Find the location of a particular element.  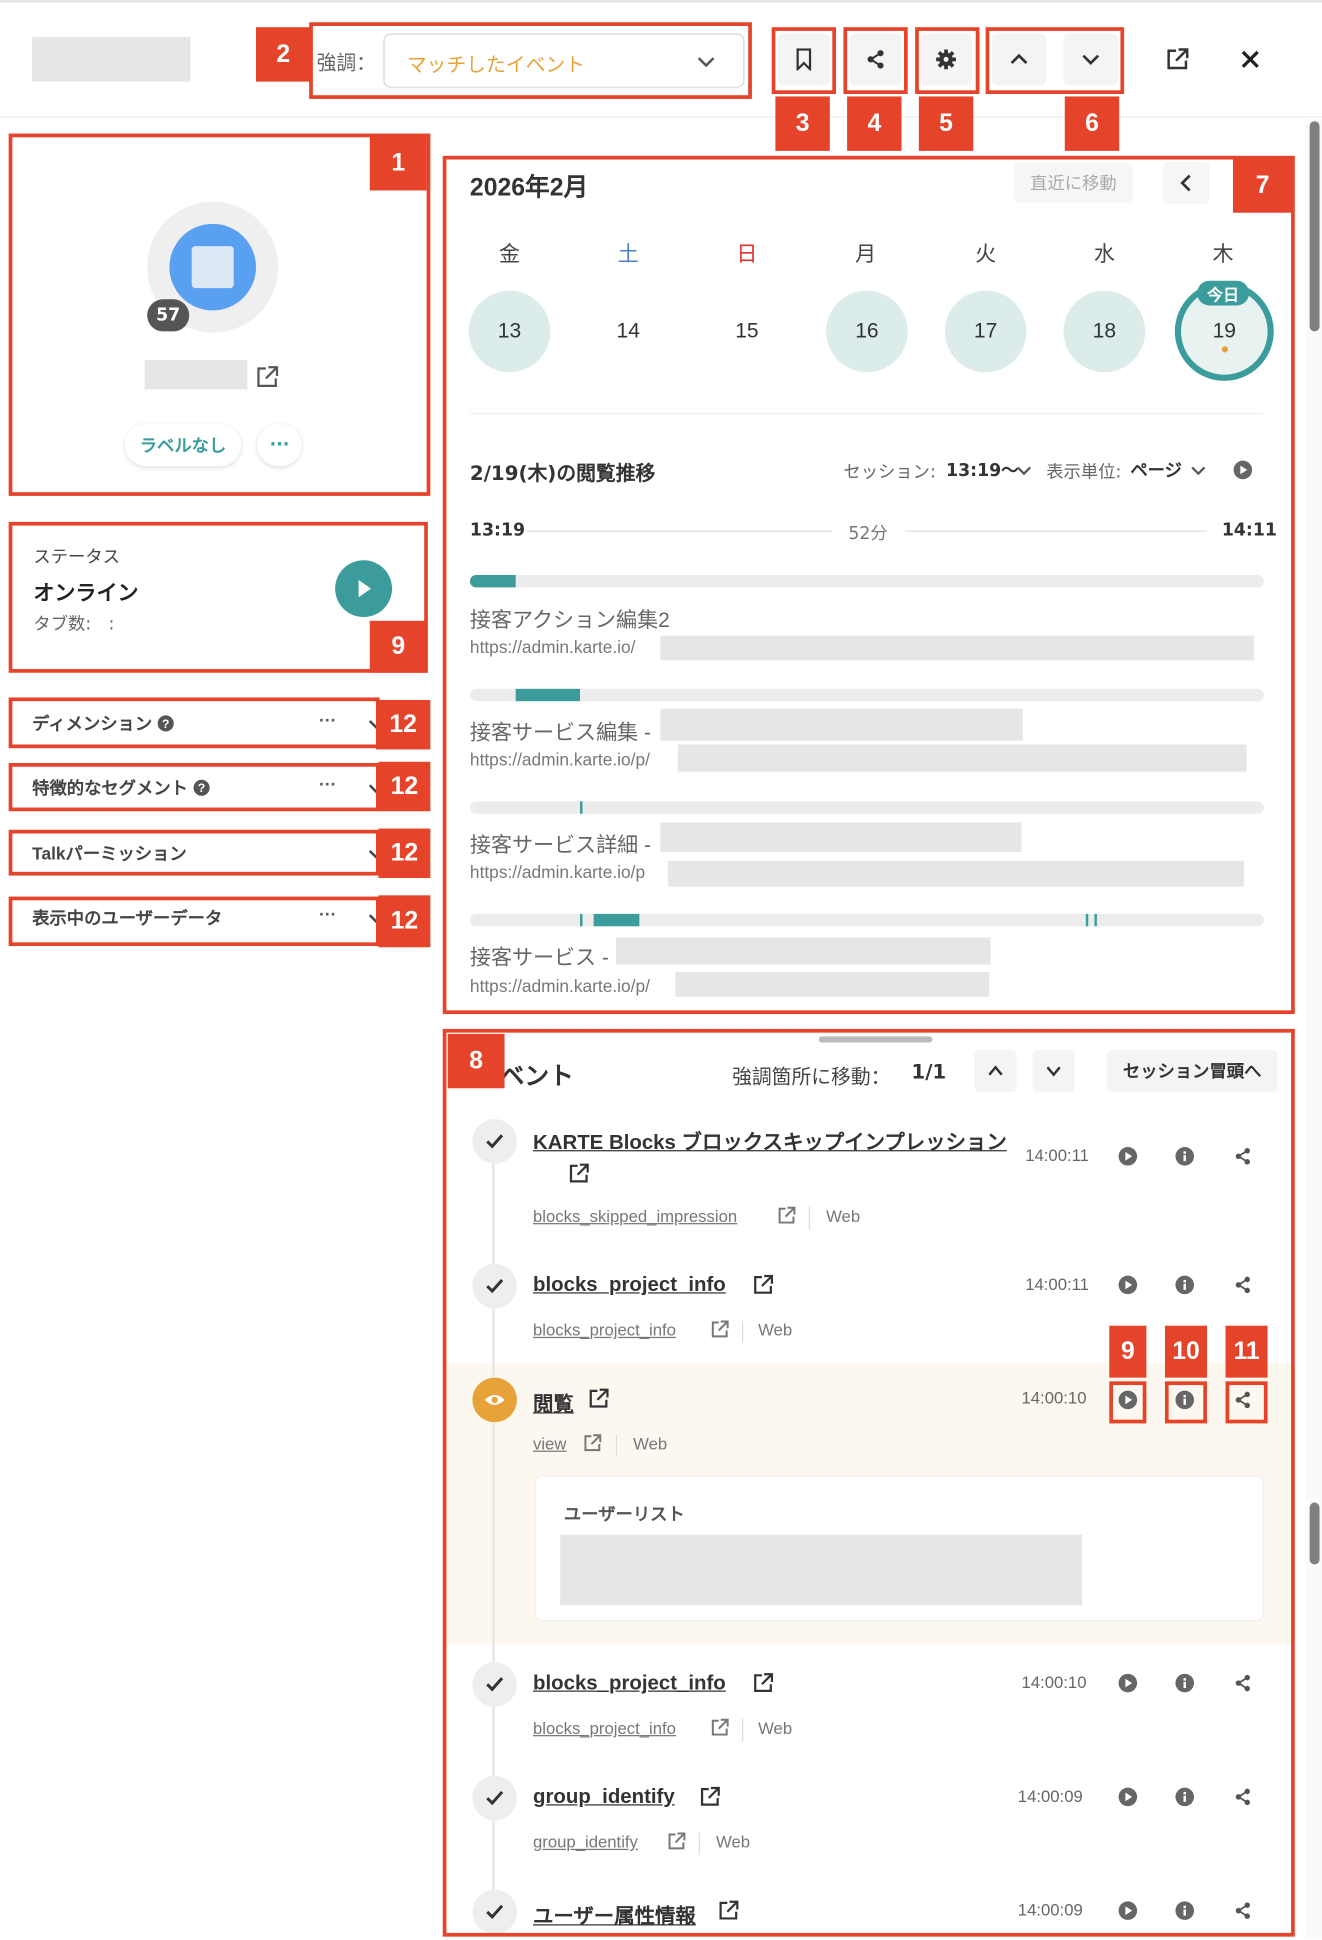

header-divider is located at coordinates (661, 117).